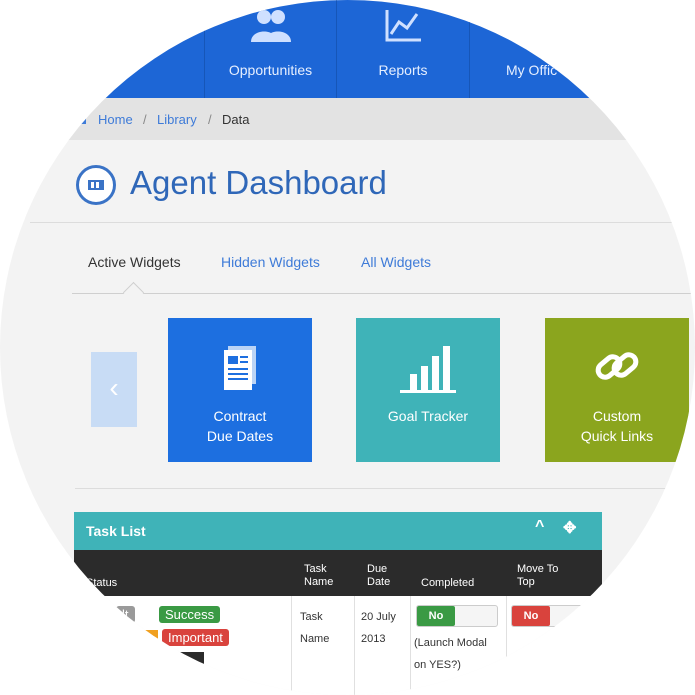 The width and height of the screenshot is (695, 695). Describe the element at coordinates (177, 119) in the screenshot. I see `breadcrumb-library: Library` at that location.